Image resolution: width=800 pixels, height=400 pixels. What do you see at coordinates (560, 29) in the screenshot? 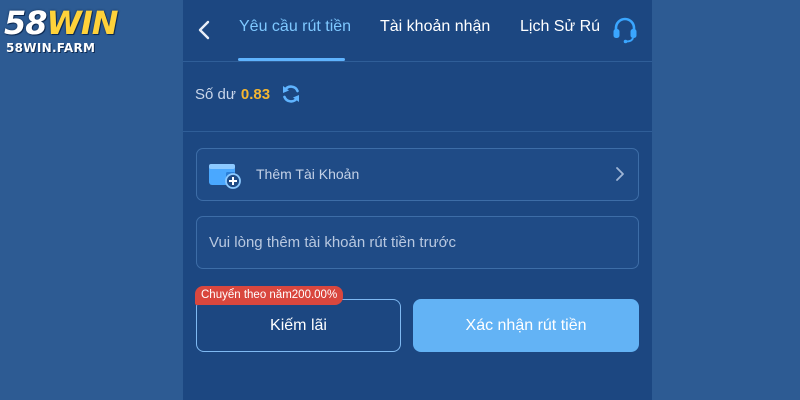
I see `tab-history: Lịch Sử Rú` at bounding box center [560, 29].